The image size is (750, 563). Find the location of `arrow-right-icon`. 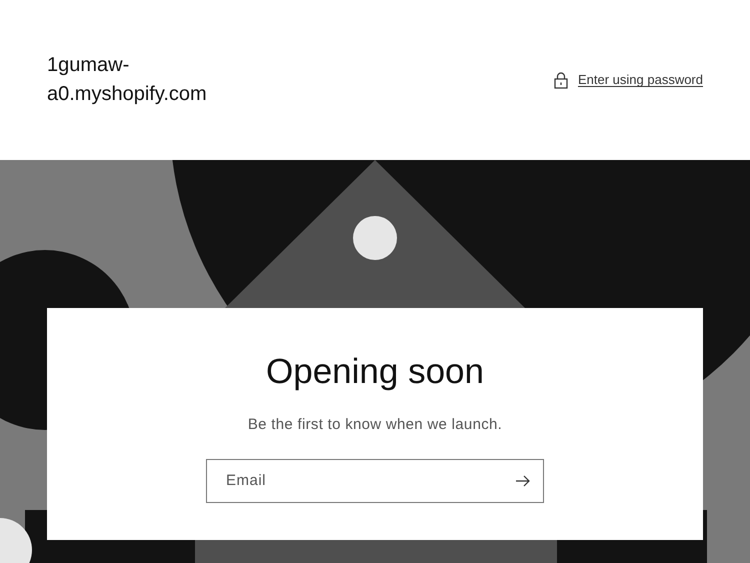

arrow-right-icon is located at coordinates (522, 480).